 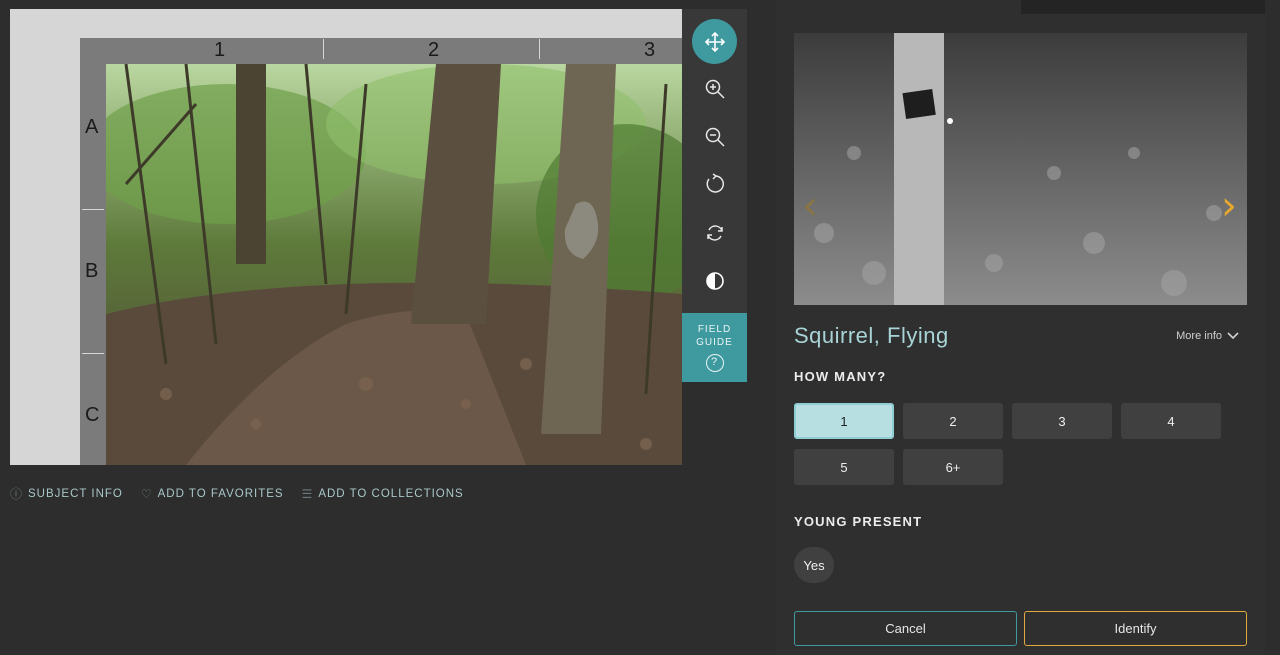 What do you see at coordinates (1062, 421) in the screenshot?
I see `count-button-3: 3` at bounding box center [1062, 421].